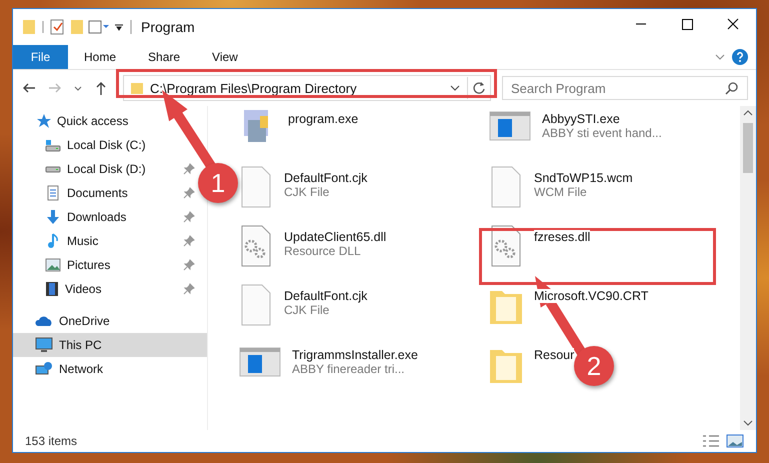 The height and width of the screenshot is (463, 769). What do you see at coordinates (95, 145) in the screenshot?
I see `nav-item: Local Disk (C:)` at bounding box center [95, 145].